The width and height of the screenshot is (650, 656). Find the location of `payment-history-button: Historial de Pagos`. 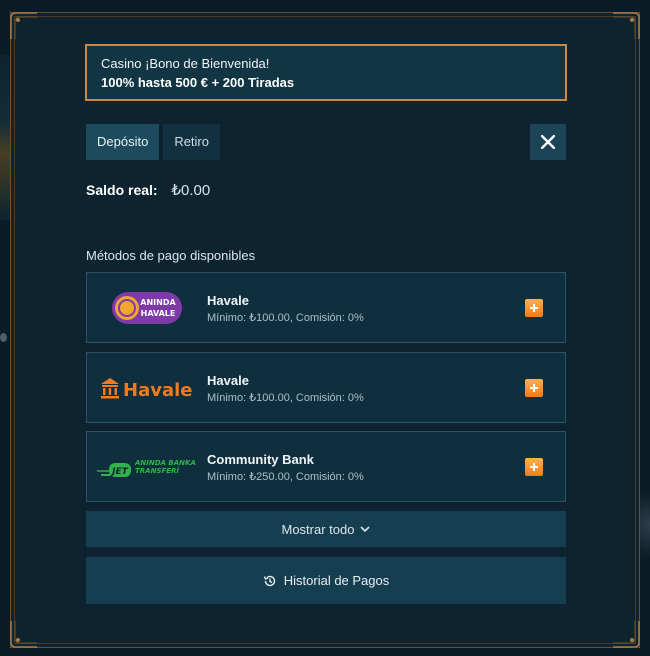

payment-history-button: Historial de Pagos is located at coordinates (326, 580).